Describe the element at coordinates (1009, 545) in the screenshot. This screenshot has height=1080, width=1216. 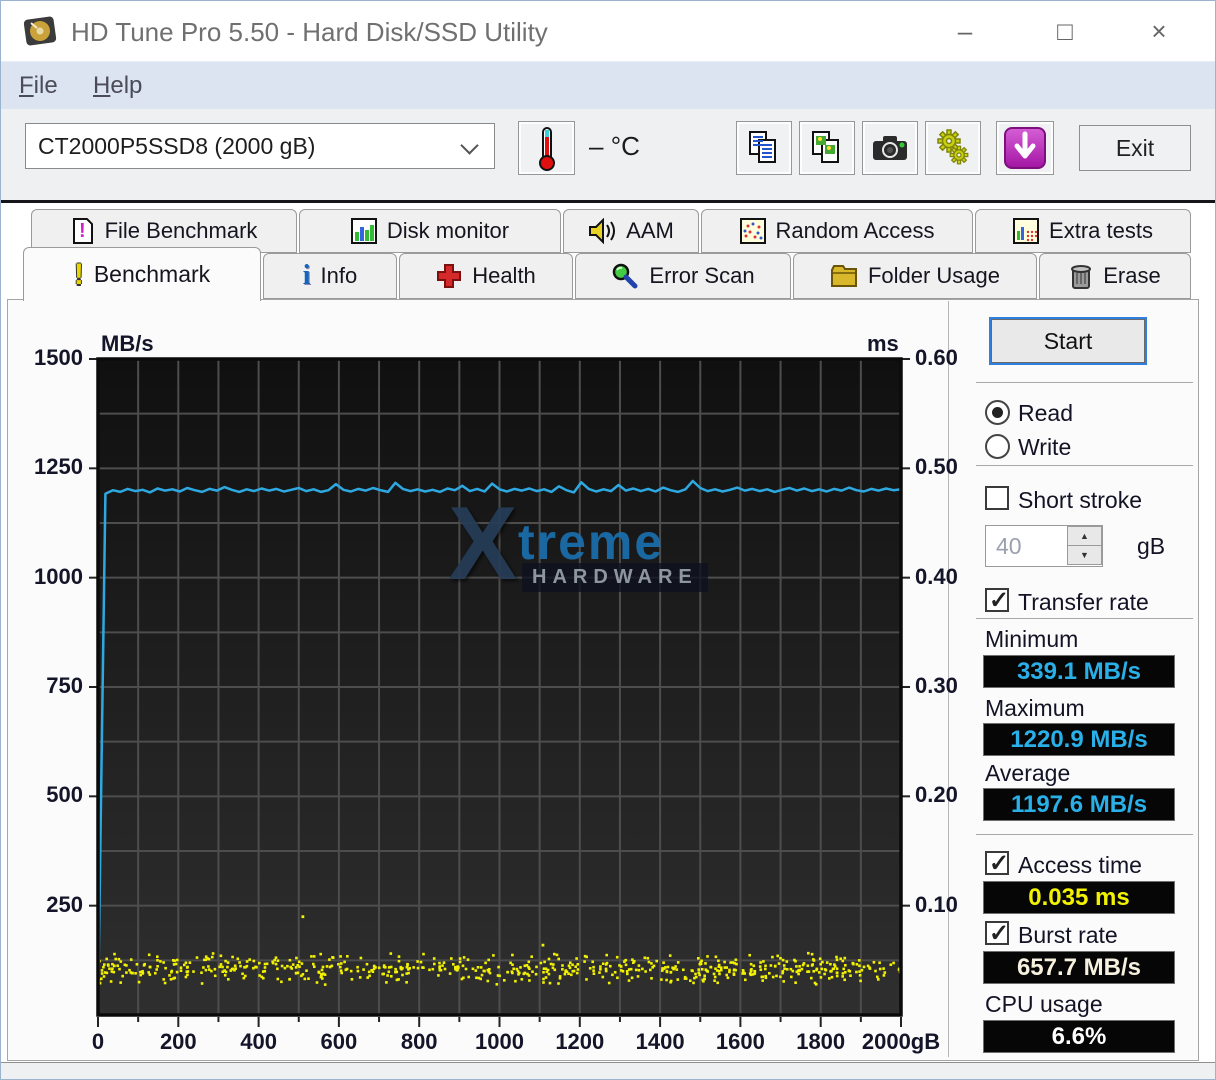
I see `short-stroke-value: 40` at that location.